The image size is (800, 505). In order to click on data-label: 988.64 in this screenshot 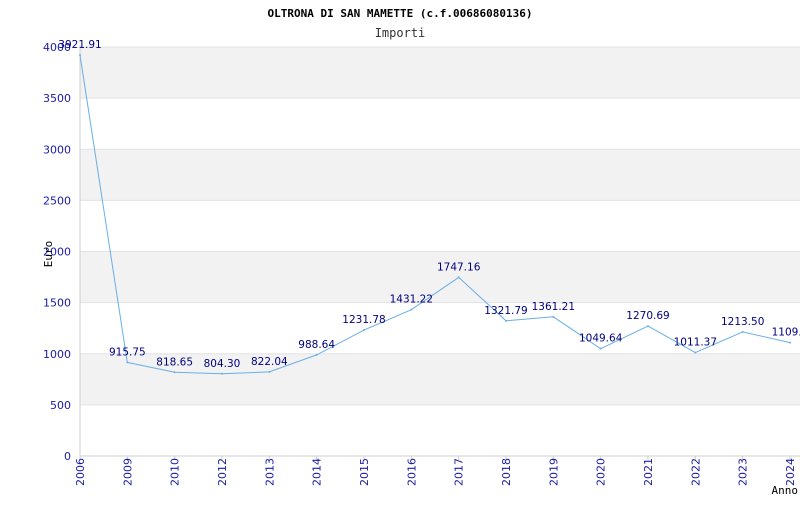, I will do `click(316, 345)`.